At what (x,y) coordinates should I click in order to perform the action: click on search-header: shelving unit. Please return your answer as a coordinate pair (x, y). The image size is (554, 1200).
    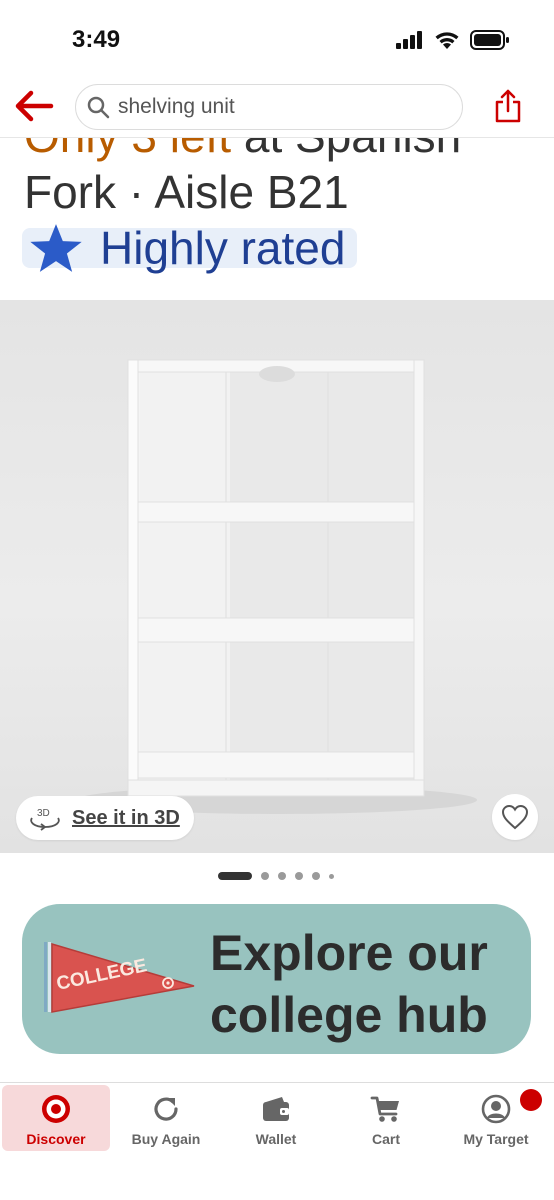
    Looking at the image, I should click on (277, 109).